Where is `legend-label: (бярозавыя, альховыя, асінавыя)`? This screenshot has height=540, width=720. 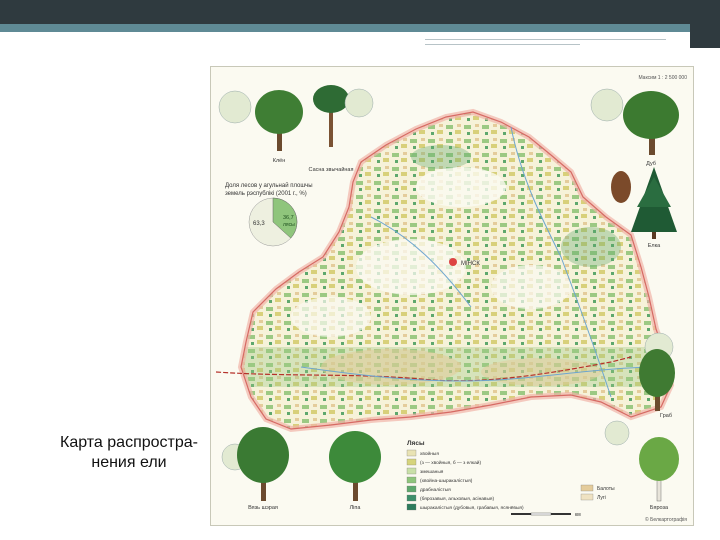 legend-label: (бярозавыя, альховыя, асінавыя) is located at coordinates (457, 499).